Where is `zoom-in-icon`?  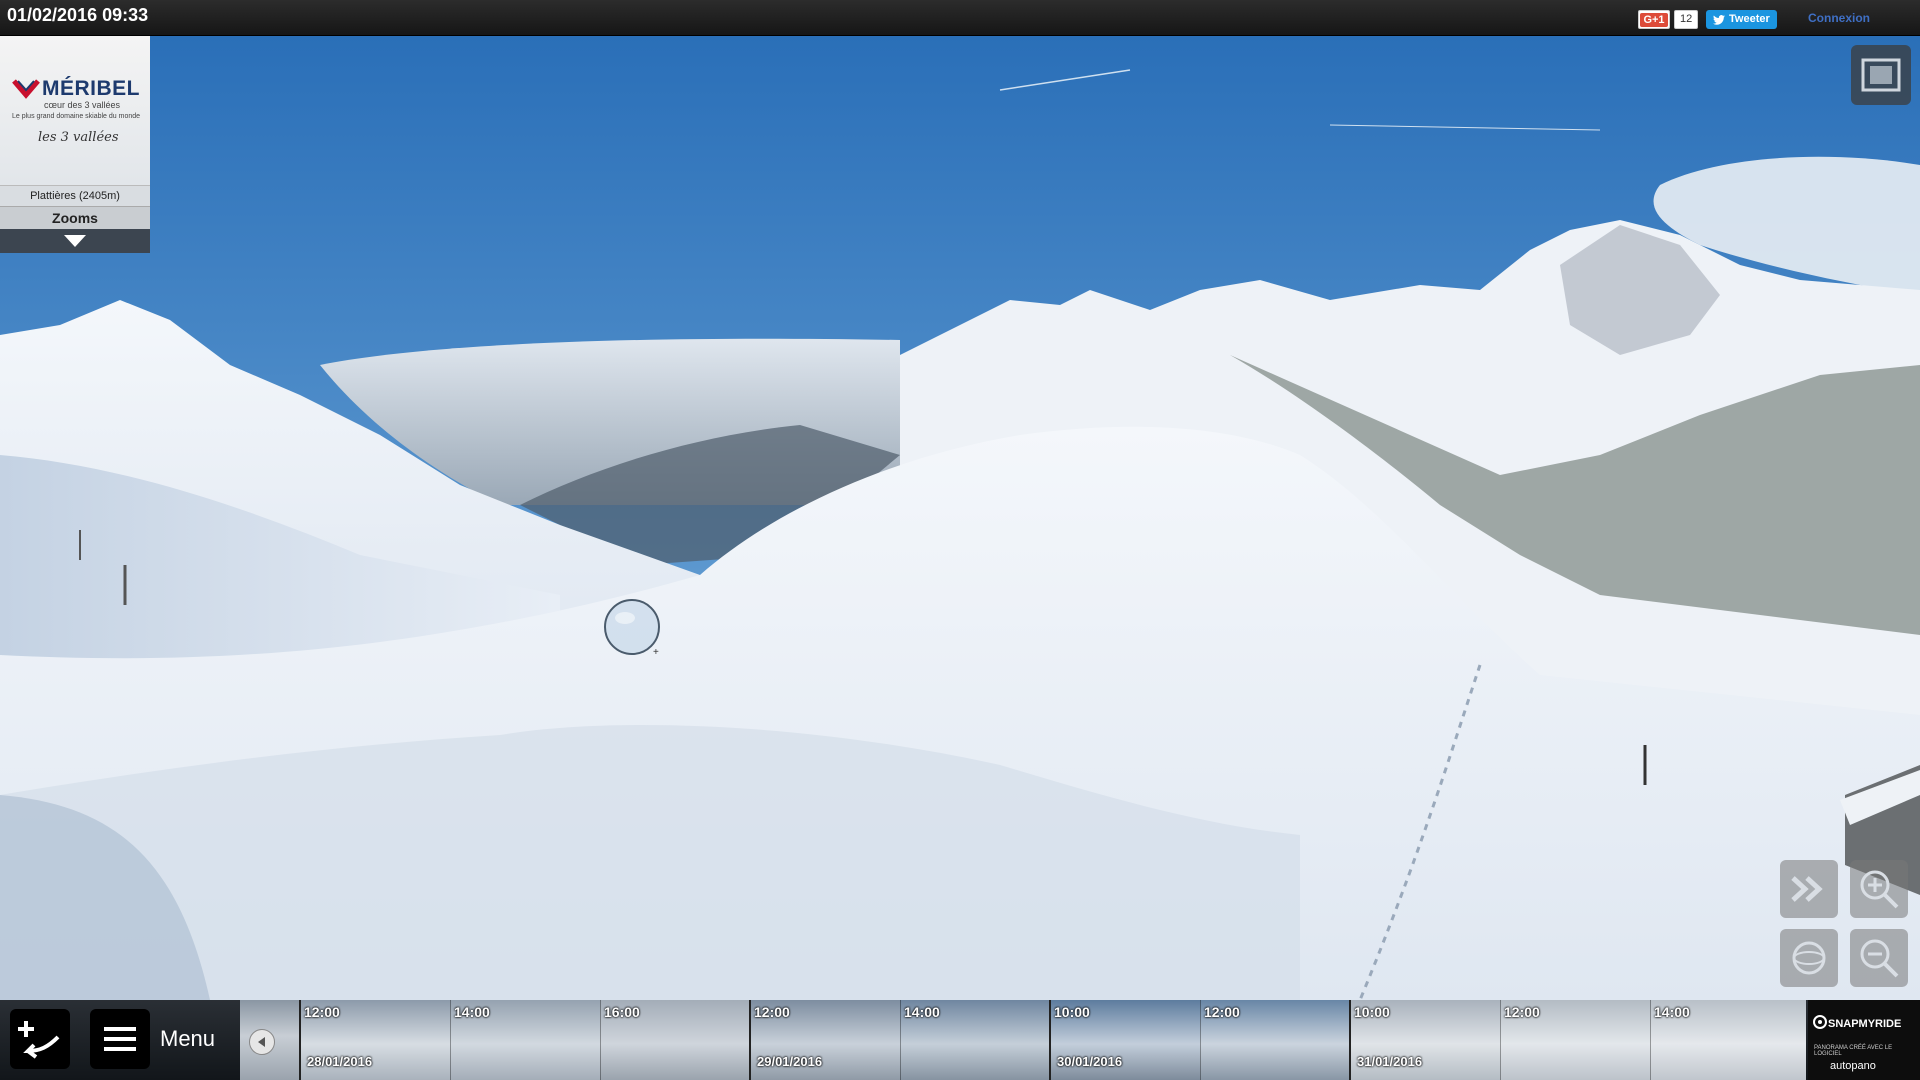 zoom-in-icon is located at coordinates (1879, 889).